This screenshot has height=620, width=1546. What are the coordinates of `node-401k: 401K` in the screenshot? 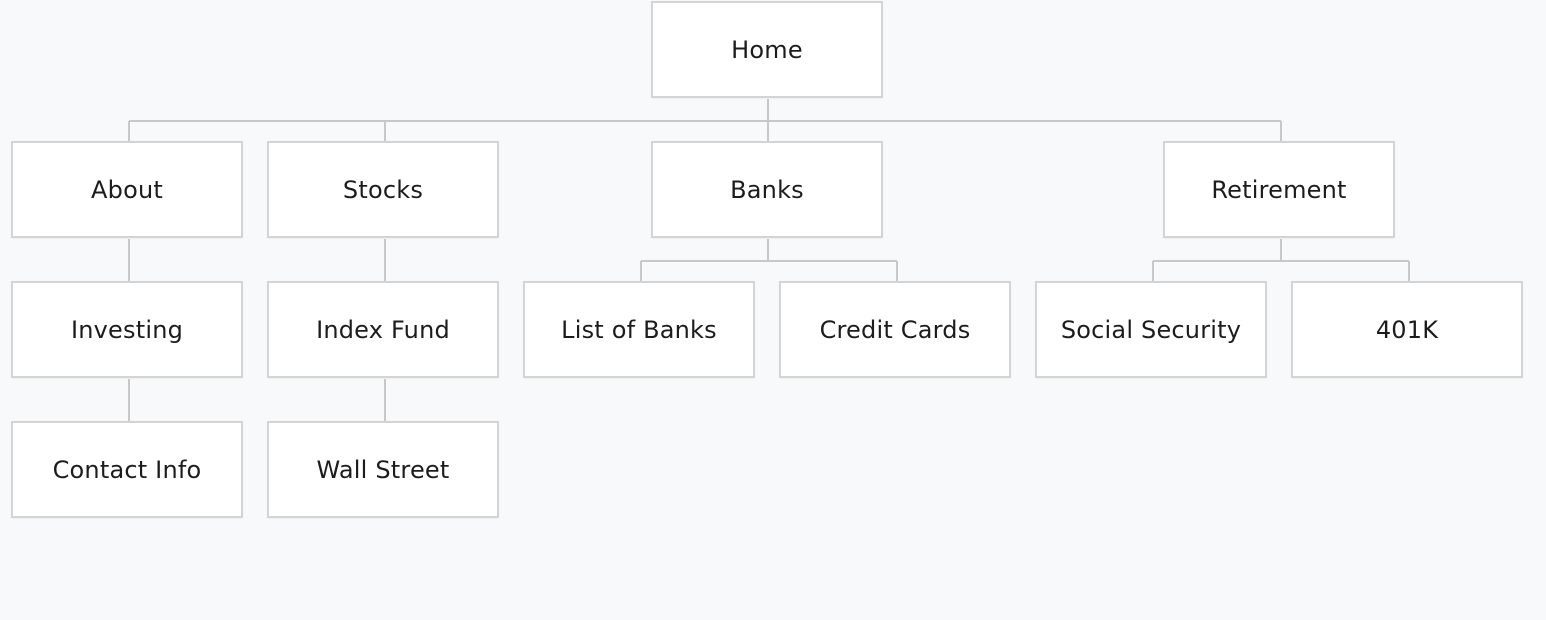 It's located at (1407, 329).